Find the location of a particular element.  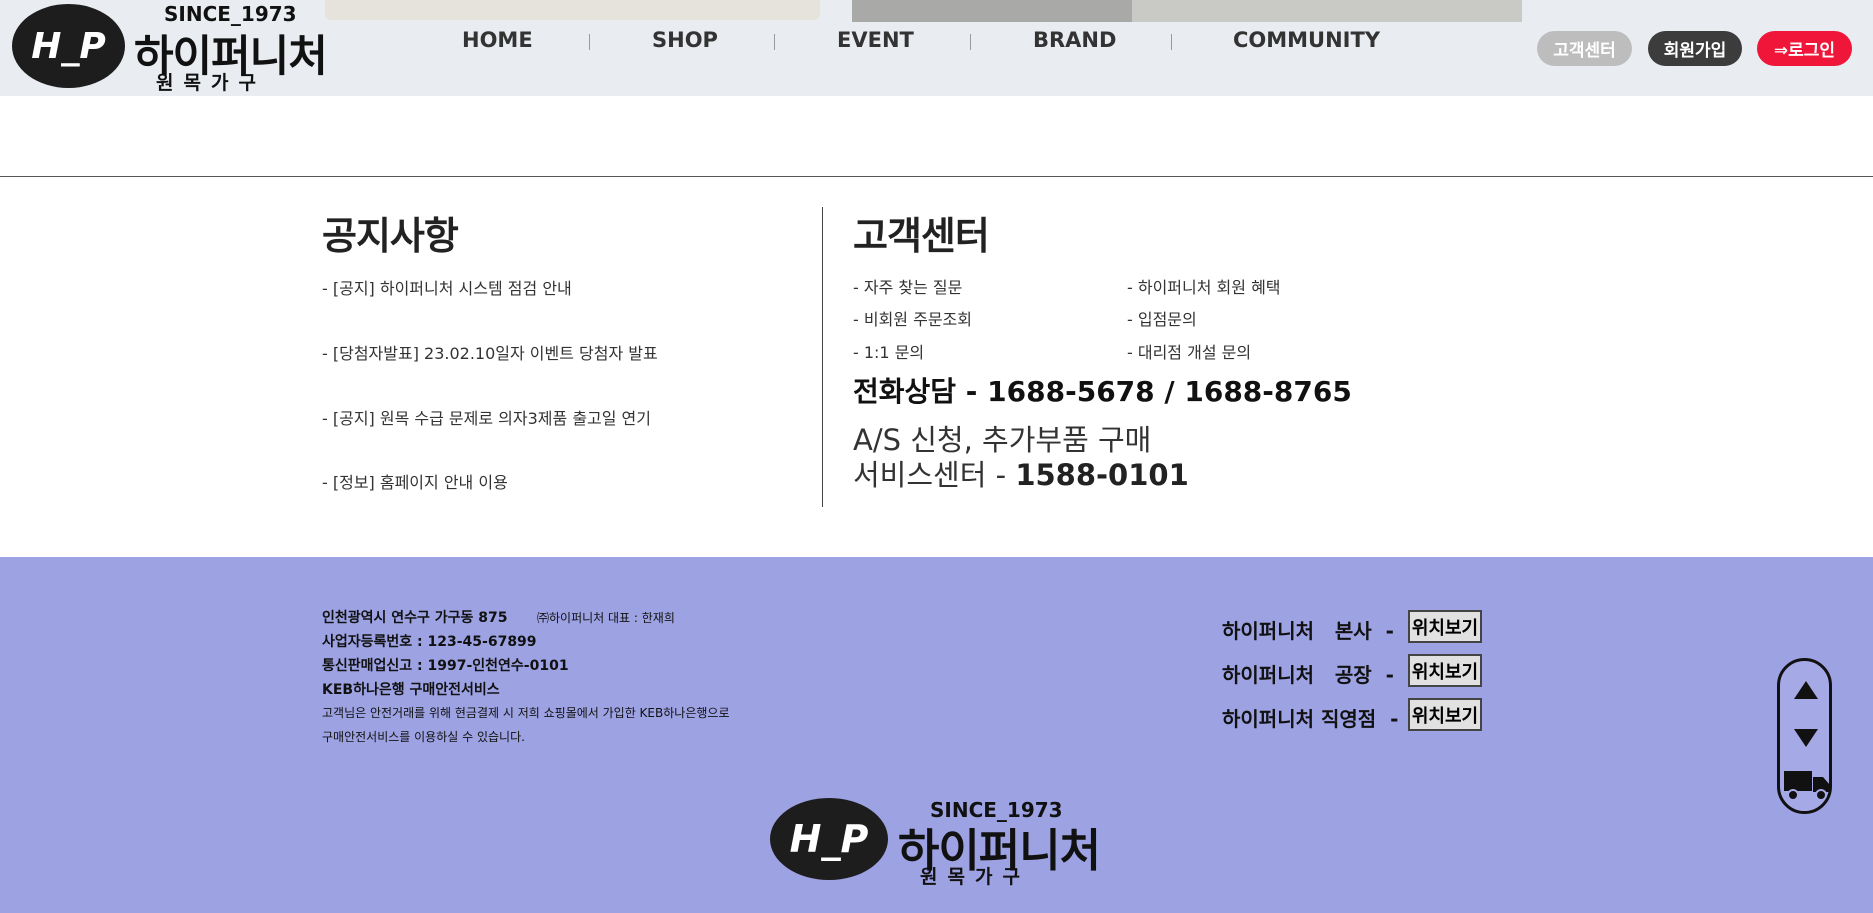

truck-icon is located at coordinates (1807, 785).